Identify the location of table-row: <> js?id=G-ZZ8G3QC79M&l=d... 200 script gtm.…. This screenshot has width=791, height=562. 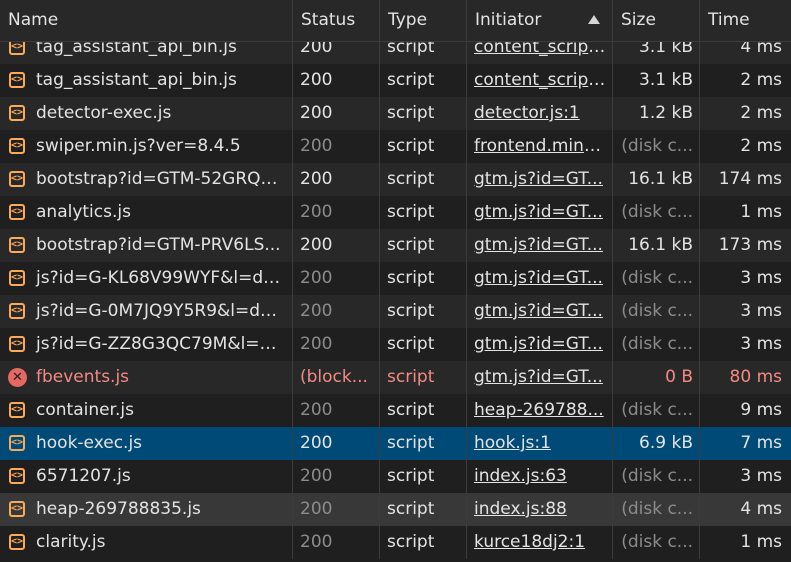
(395, 344).